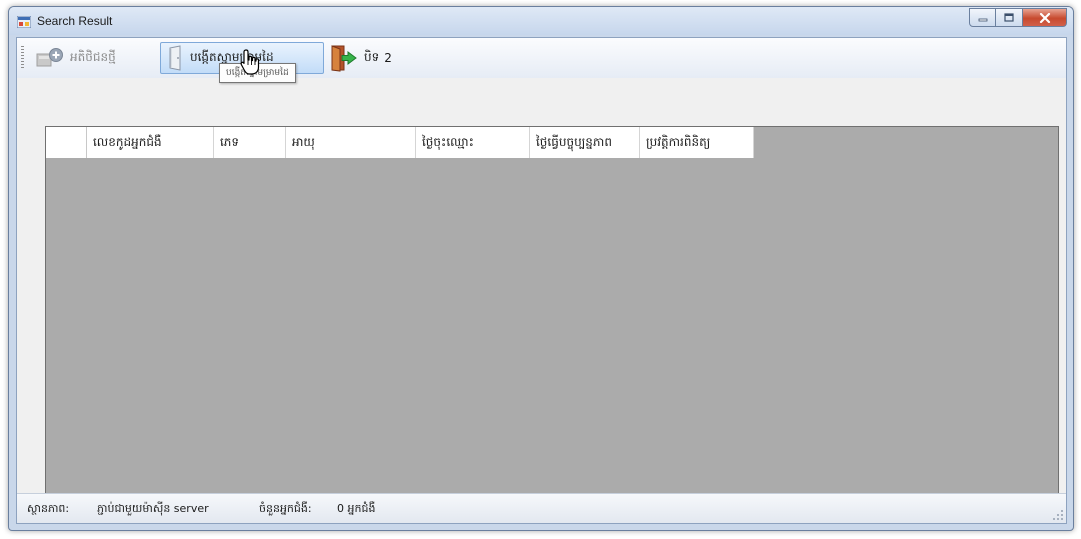 The height and width of the screenshot is (539, 1081). I want to click on status-count-label: ចំនួនអ្នកជំងឺ:, so click(285, 508).